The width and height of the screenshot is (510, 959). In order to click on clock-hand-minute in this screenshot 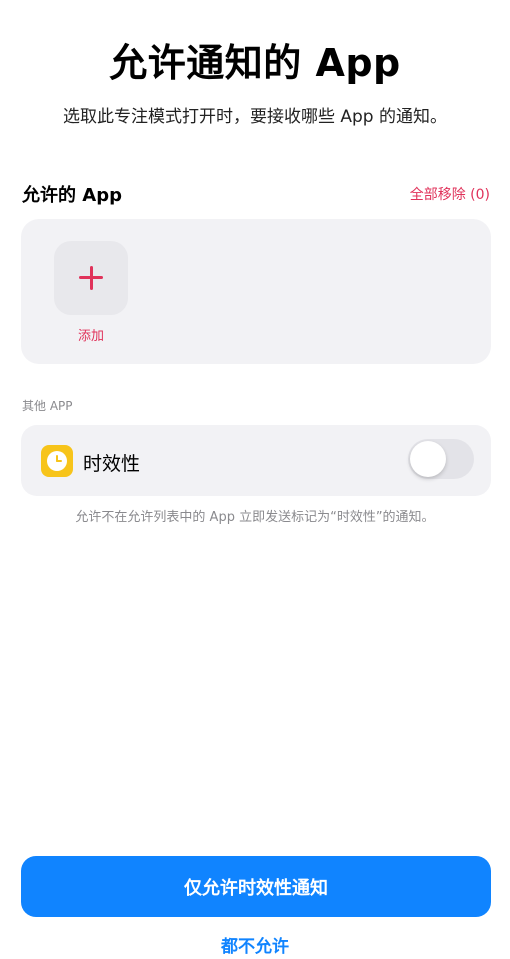, I will do `click(59, 461)`.